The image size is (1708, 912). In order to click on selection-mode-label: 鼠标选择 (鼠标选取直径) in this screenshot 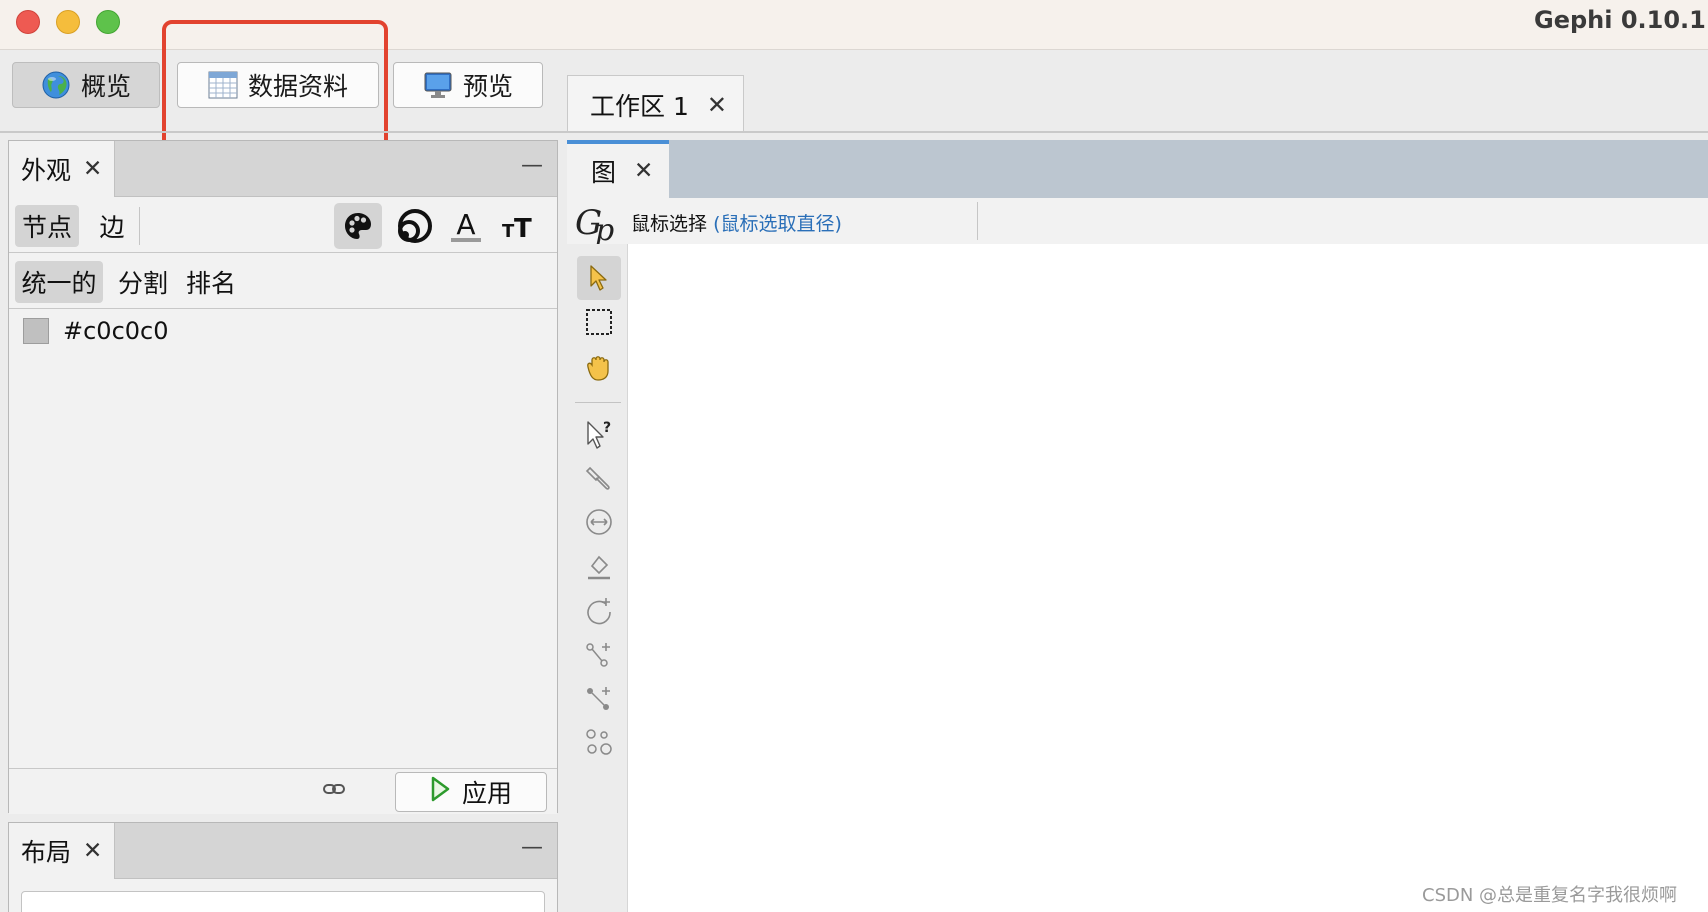, I will do `click(736, 222)`.